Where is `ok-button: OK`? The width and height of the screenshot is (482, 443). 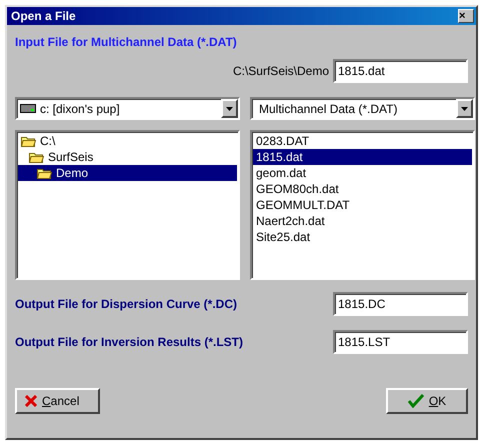 ok-button: OK is located at coordinates (427, 401).